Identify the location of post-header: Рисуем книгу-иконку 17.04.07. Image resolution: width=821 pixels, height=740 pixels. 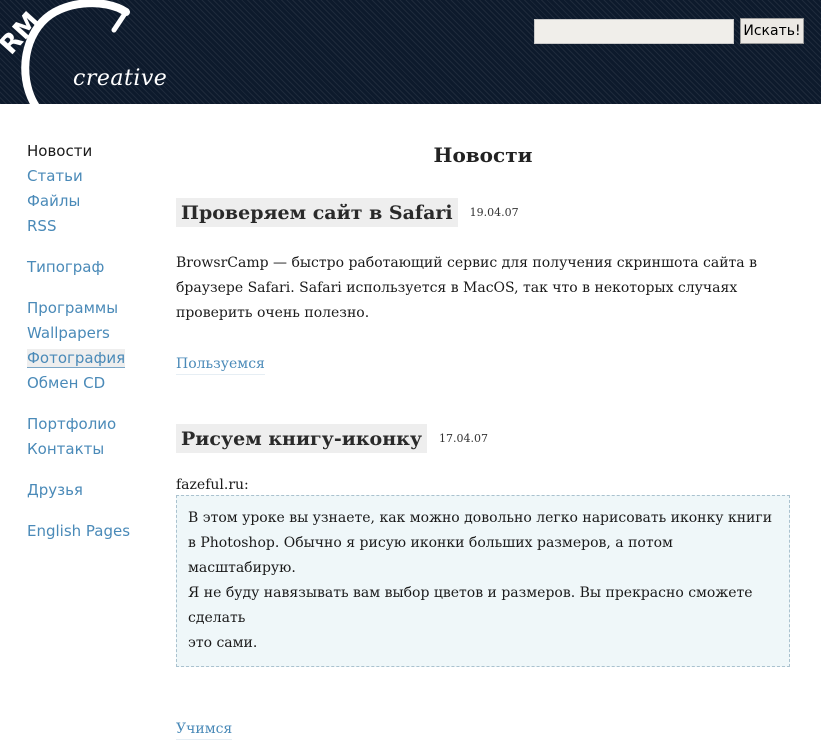
(483, 438).